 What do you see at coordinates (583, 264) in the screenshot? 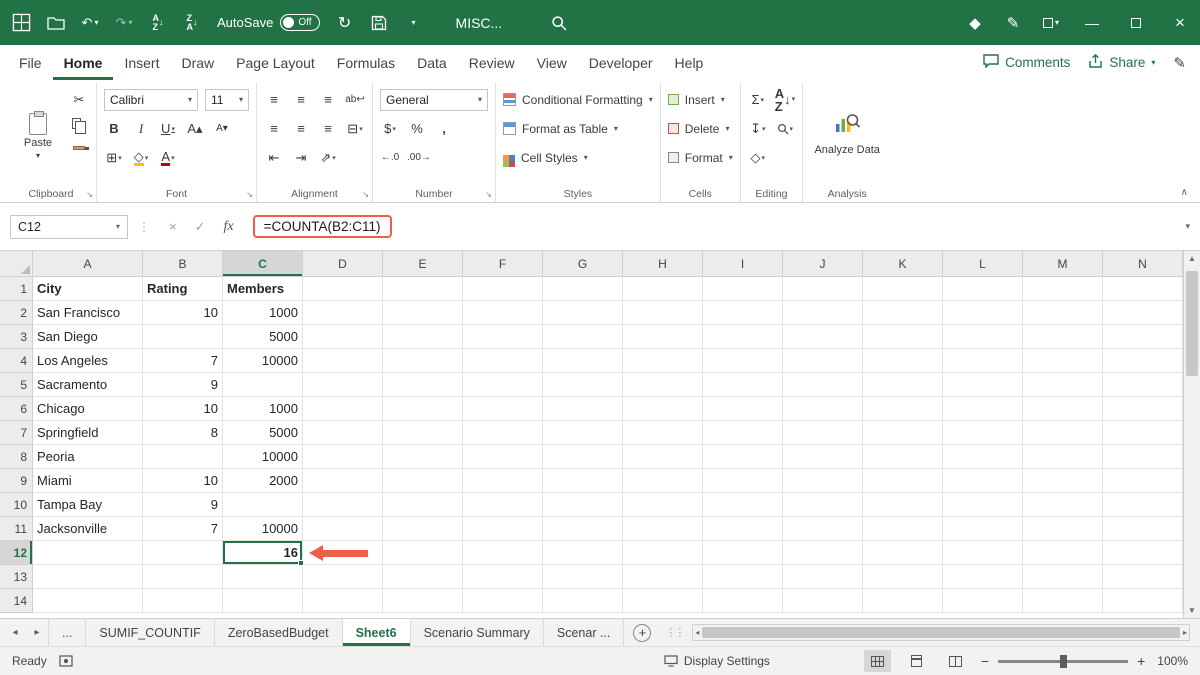
I see `column-header-G: G` at bounding box center [583, 264].